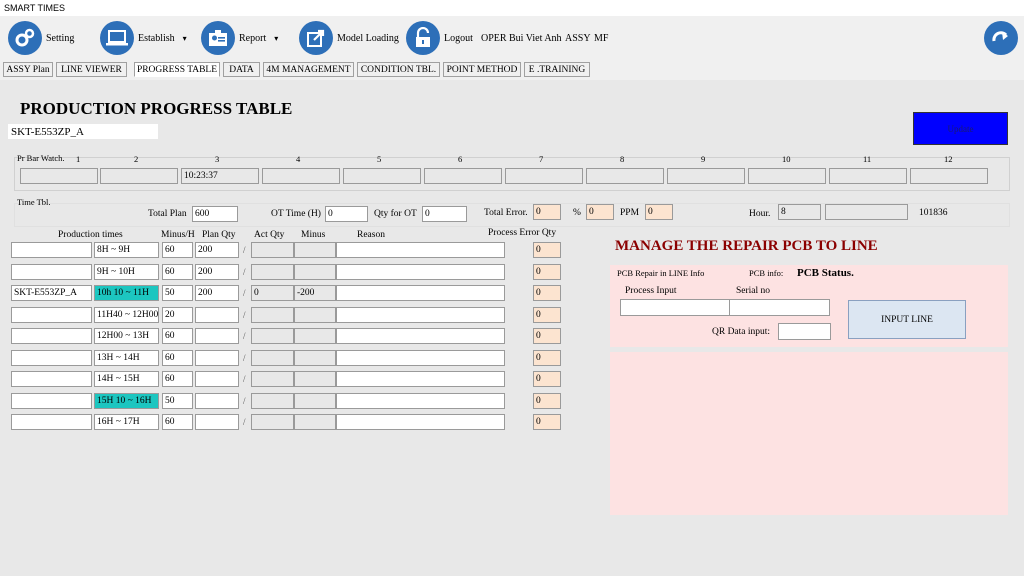  Describe the element at coordinates (315, 293) in the screenshot. I see `row-minus-field: -200` at that location.